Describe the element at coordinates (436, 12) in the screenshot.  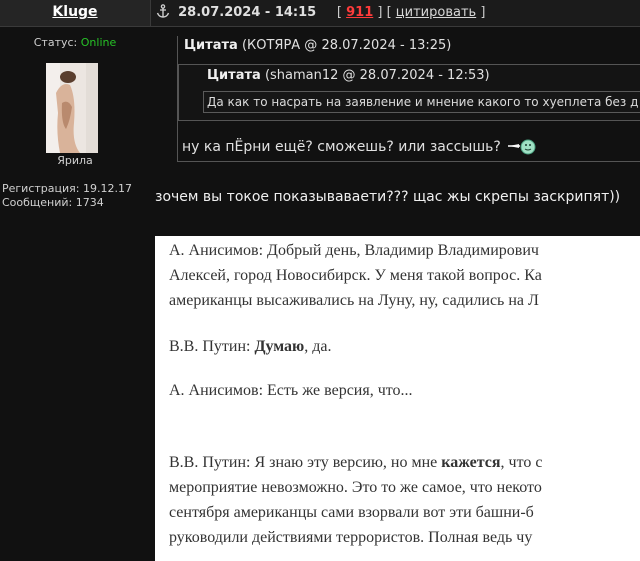
I see `quote-button: цитировать` at that location.